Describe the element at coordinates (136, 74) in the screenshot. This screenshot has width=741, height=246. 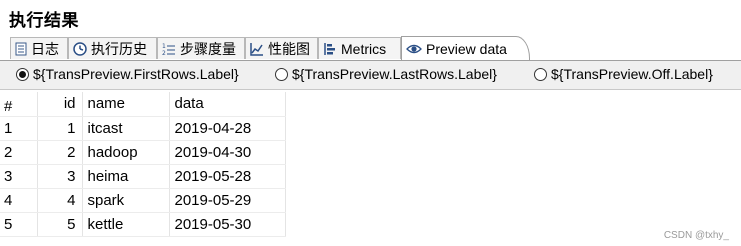
I see `radio-label: ${TransPreview.FirstRows.Label}` at that location.